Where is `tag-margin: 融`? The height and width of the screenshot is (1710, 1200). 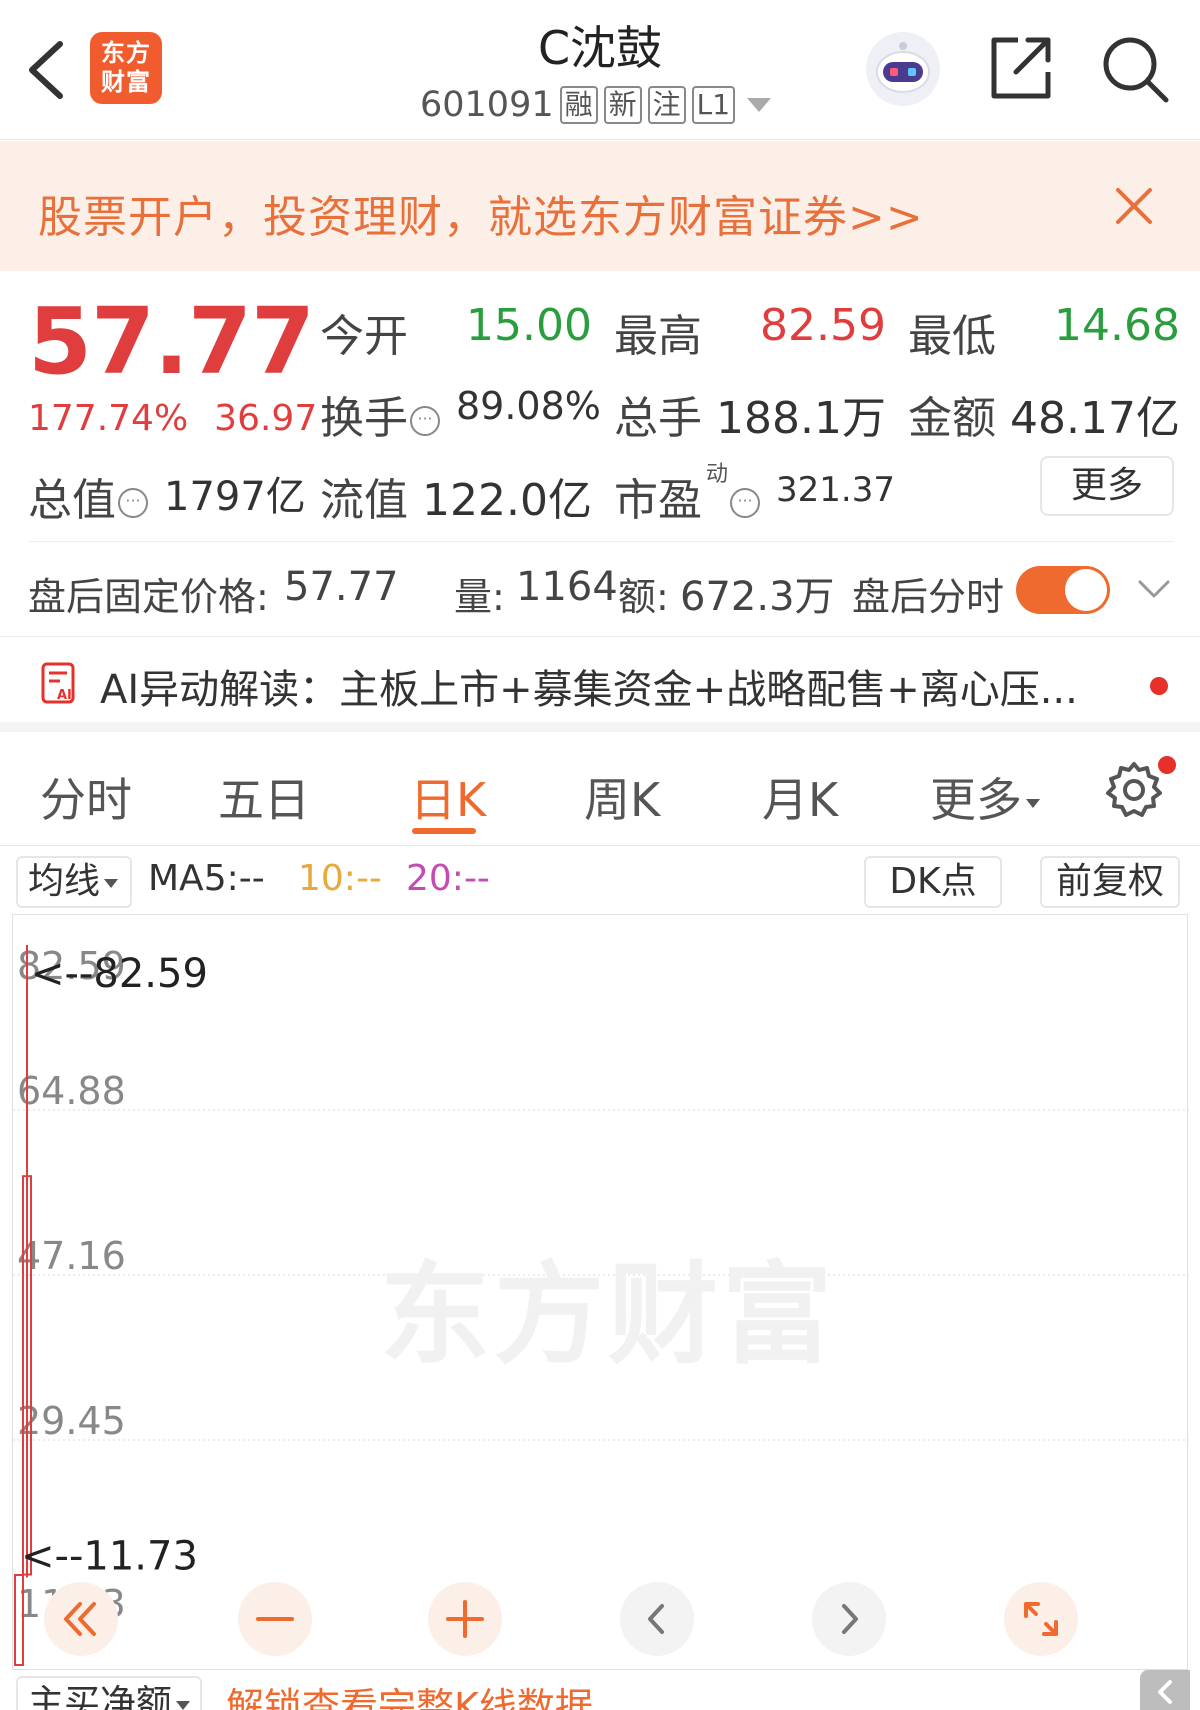 tag-margin: 融 is located at coordinates (578, 105).